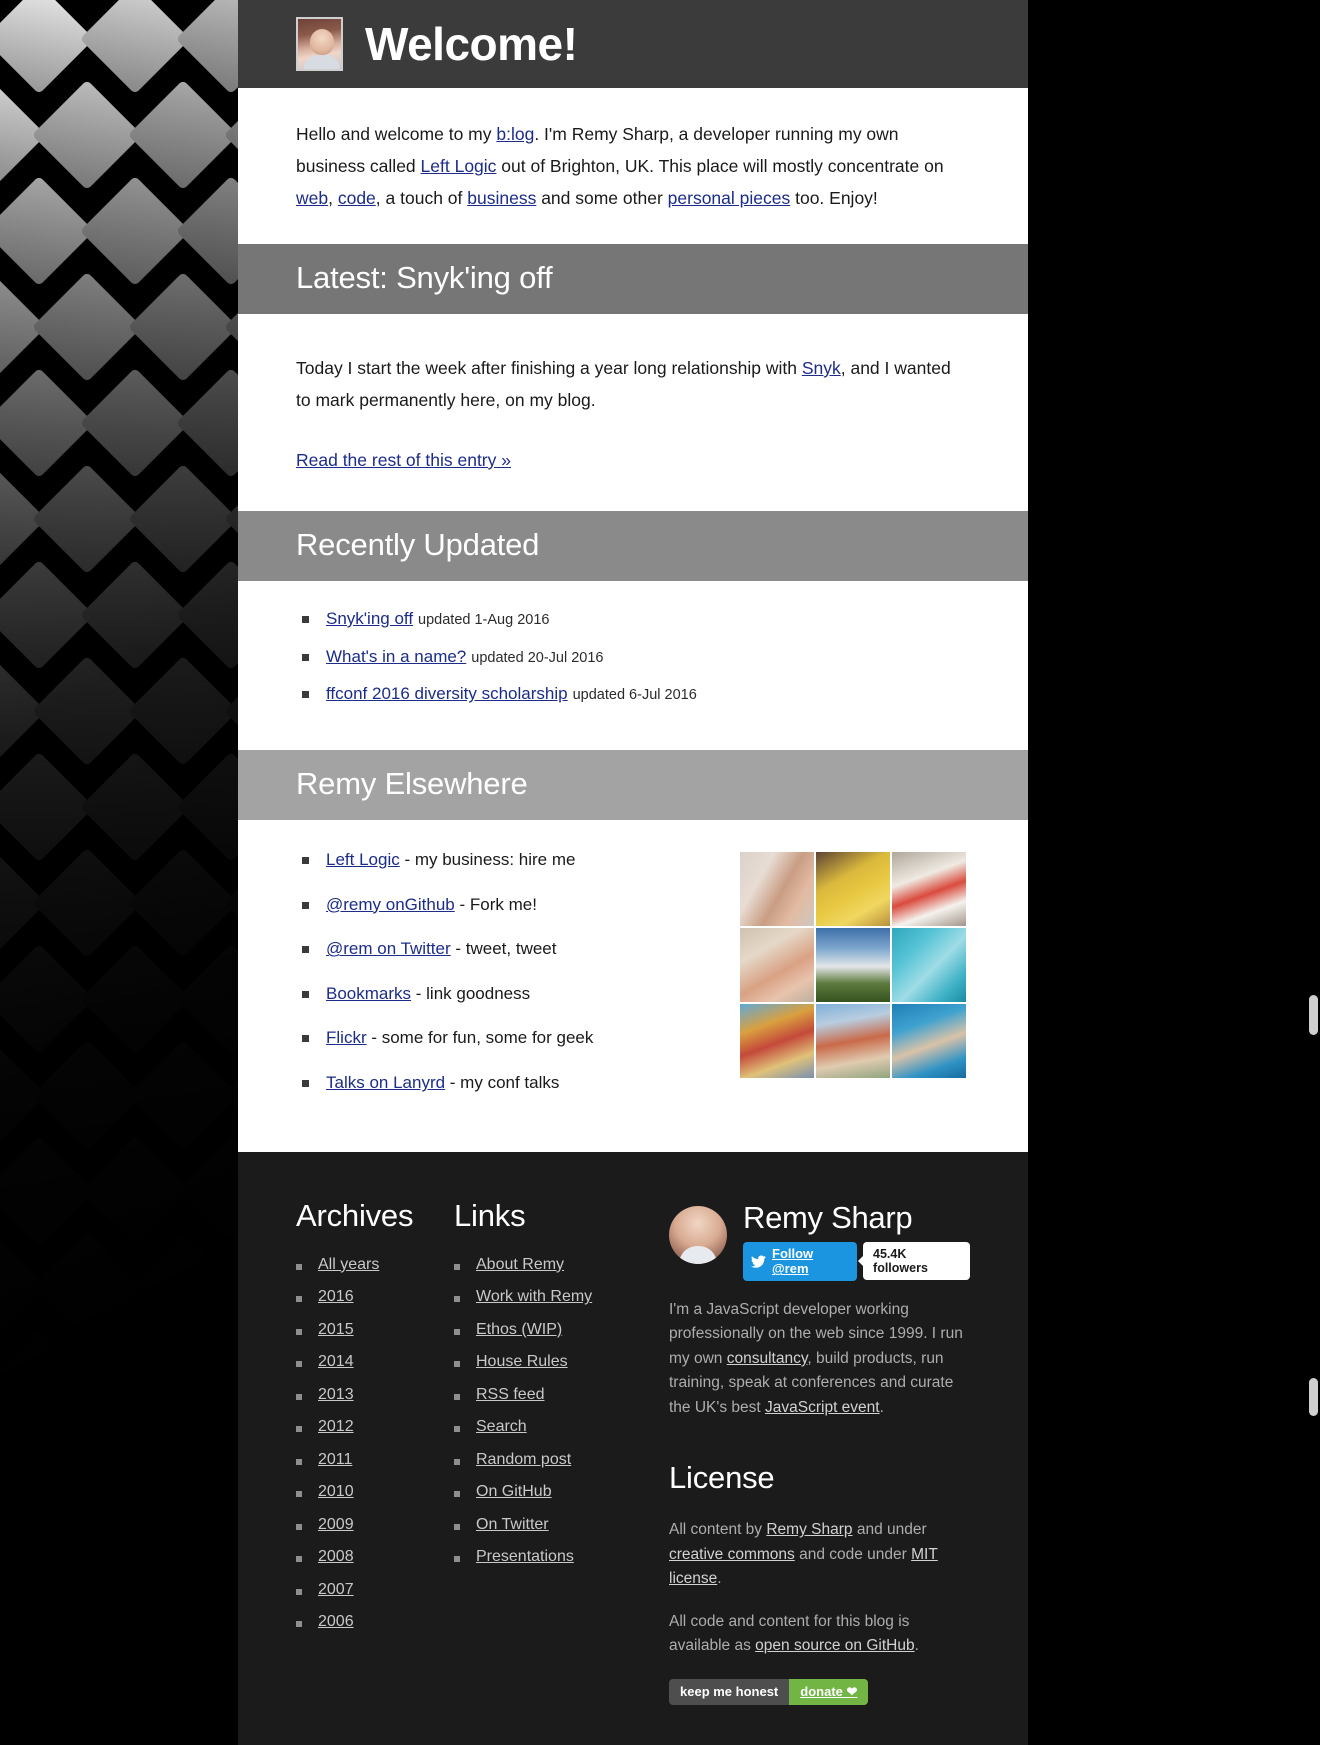 The height and width of the screenshot is (1745, 1320). Describe the element at coordinates (525, 1556) in the screenshot. I see `link-presentations: Presentations` at that location.